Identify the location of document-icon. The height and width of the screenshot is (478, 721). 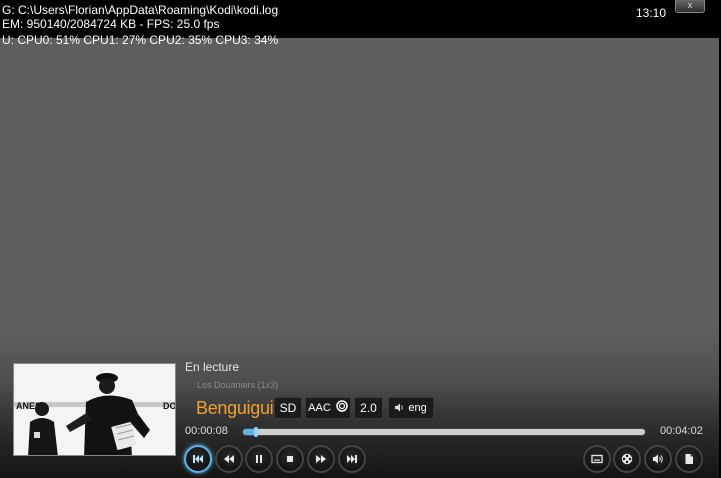
(689, 459).